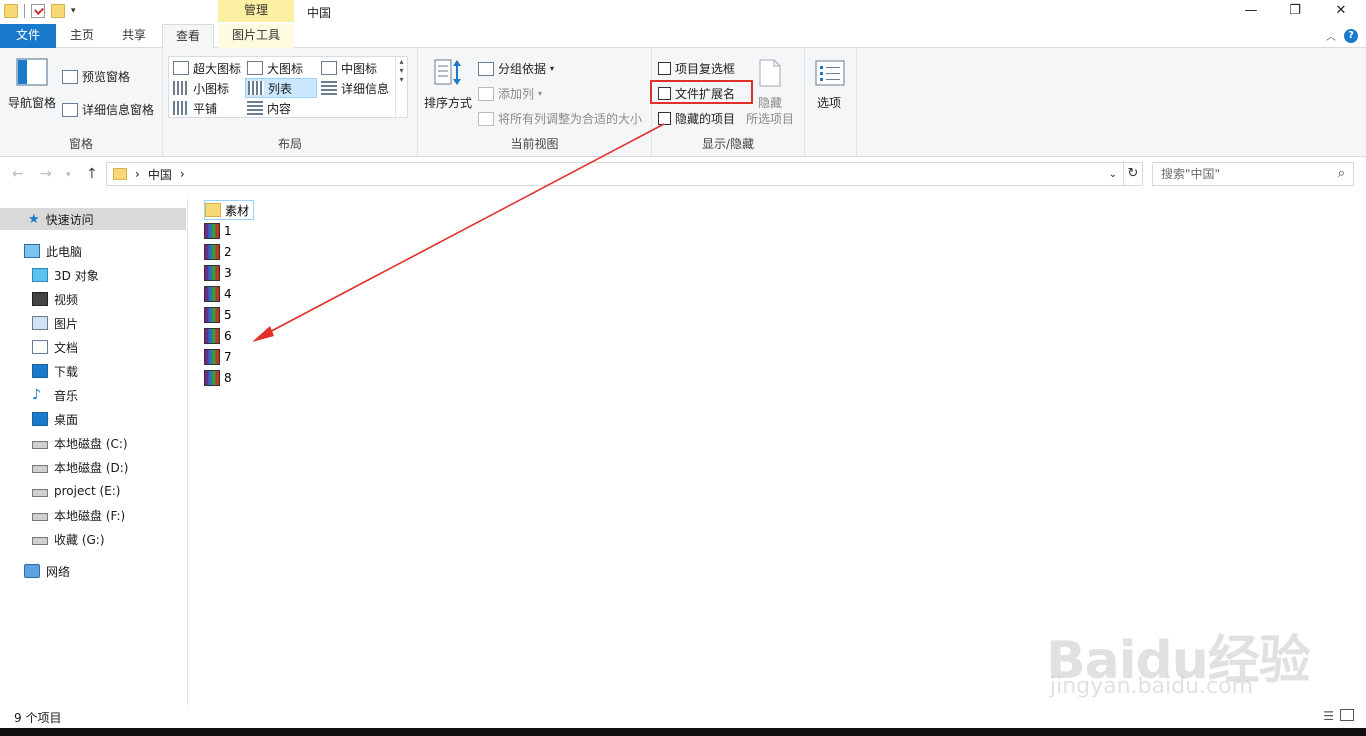  What do you see at coordinates (229, 210) in the screenshot?
I see `list-item-folder: 素材` at bounding box center [229, 210].